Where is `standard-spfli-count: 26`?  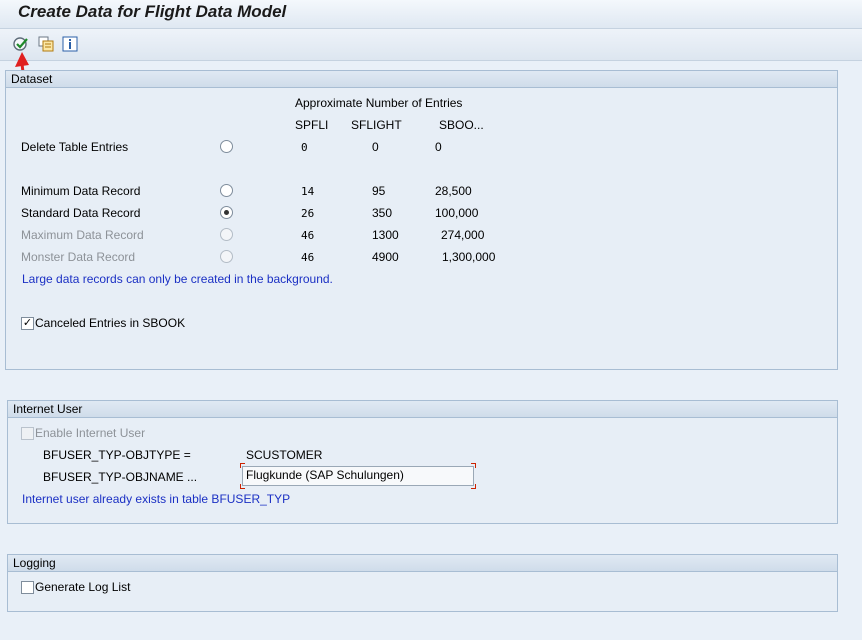 standard-spfli-count: 26 is located at coordinates (308, 213).